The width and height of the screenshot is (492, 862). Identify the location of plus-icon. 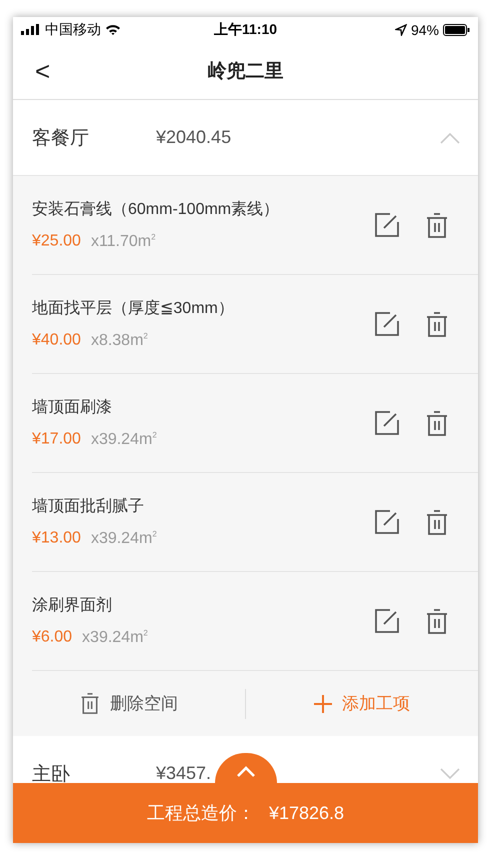
(323, 703).